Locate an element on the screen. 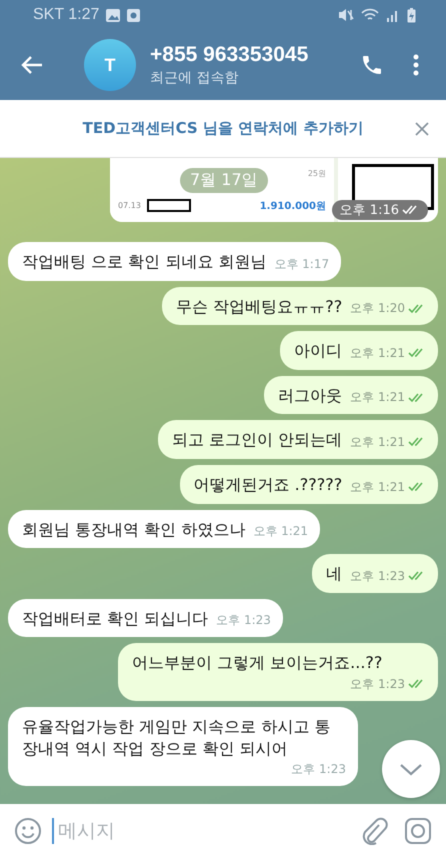 This screenshot has width=446, height=858. chat-title: +855 963353045 is located at coordinates (229, 55).